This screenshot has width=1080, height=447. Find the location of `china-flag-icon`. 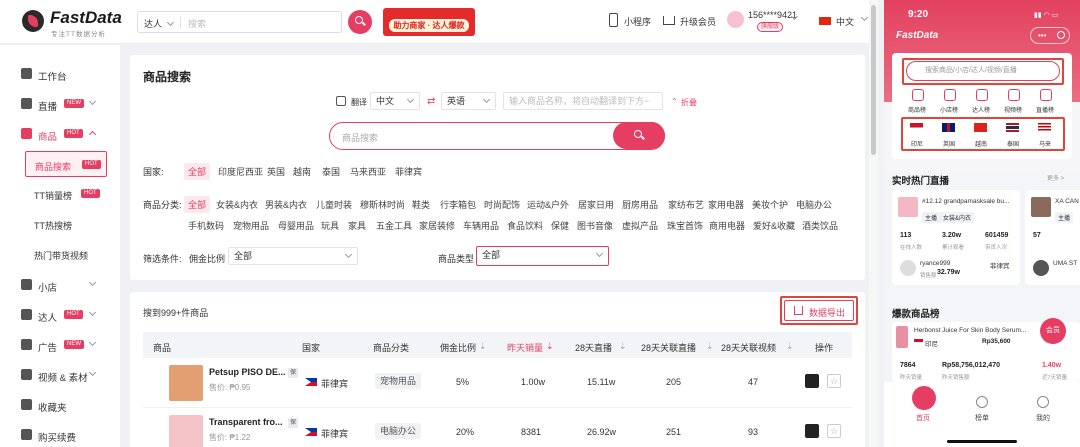

china-flag-icon is located at coordinates (825, 21).